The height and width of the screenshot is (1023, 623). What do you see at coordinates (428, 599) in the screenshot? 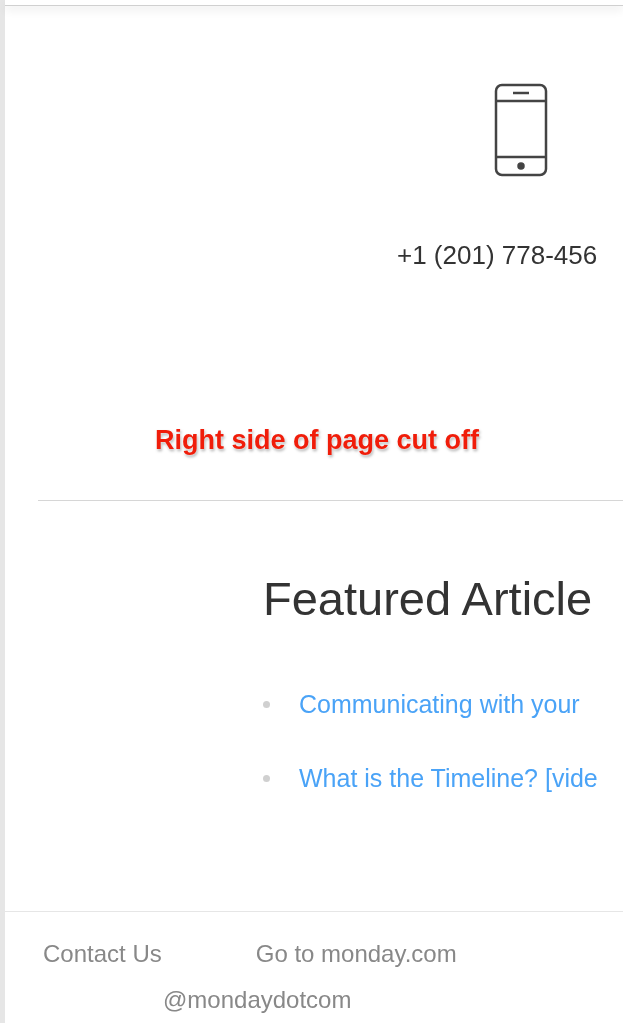
I see `section-heading: Featured Article` at bounding box center [428, 599].